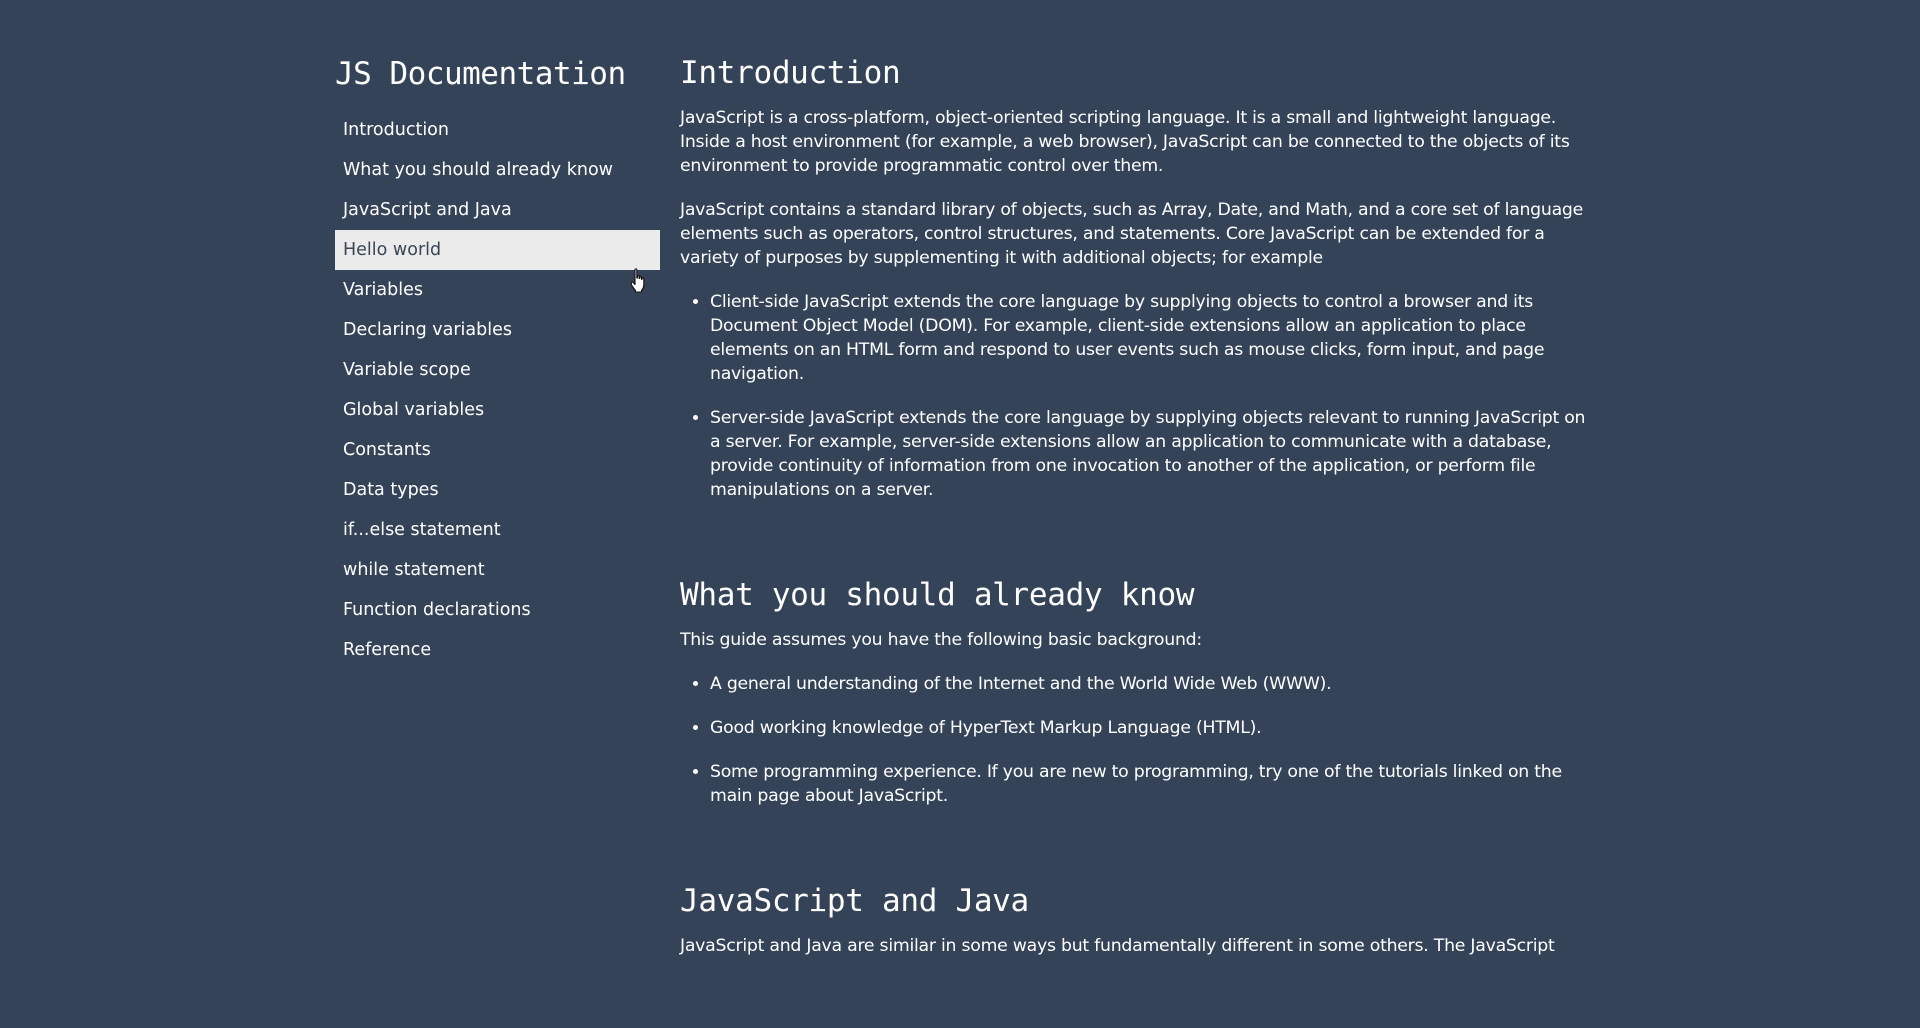 Image resolution: width=1920 pixels, height=1028 pixels. What do you see at coordinates (937, 595) in the screenshot?
I see `section-title: What you should already know` at bounding box center [937, 595].